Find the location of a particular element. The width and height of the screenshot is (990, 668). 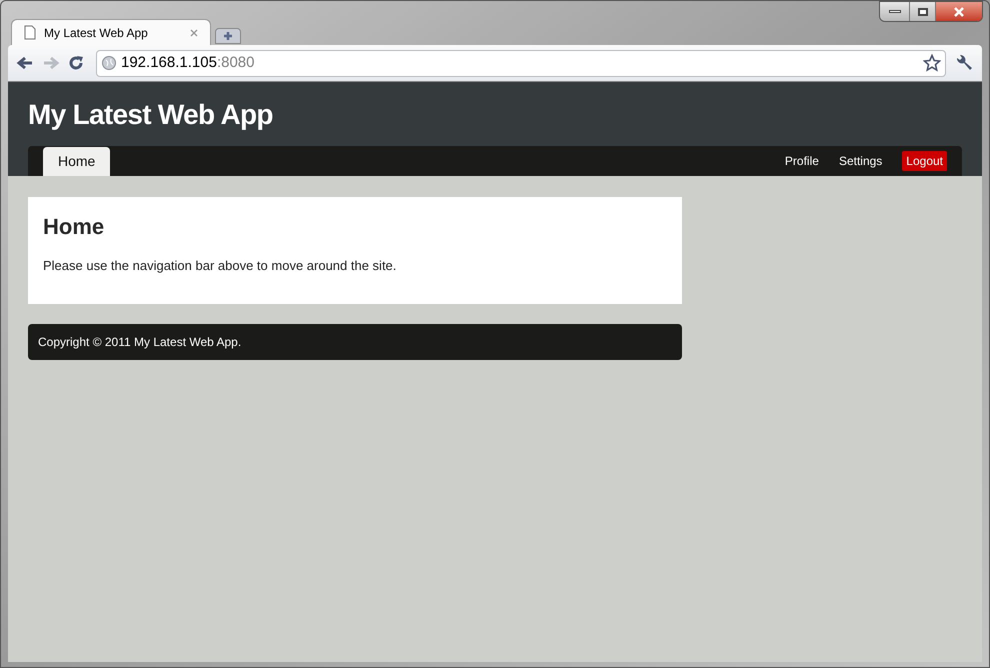

close-button is located at coordinates (959, 11).